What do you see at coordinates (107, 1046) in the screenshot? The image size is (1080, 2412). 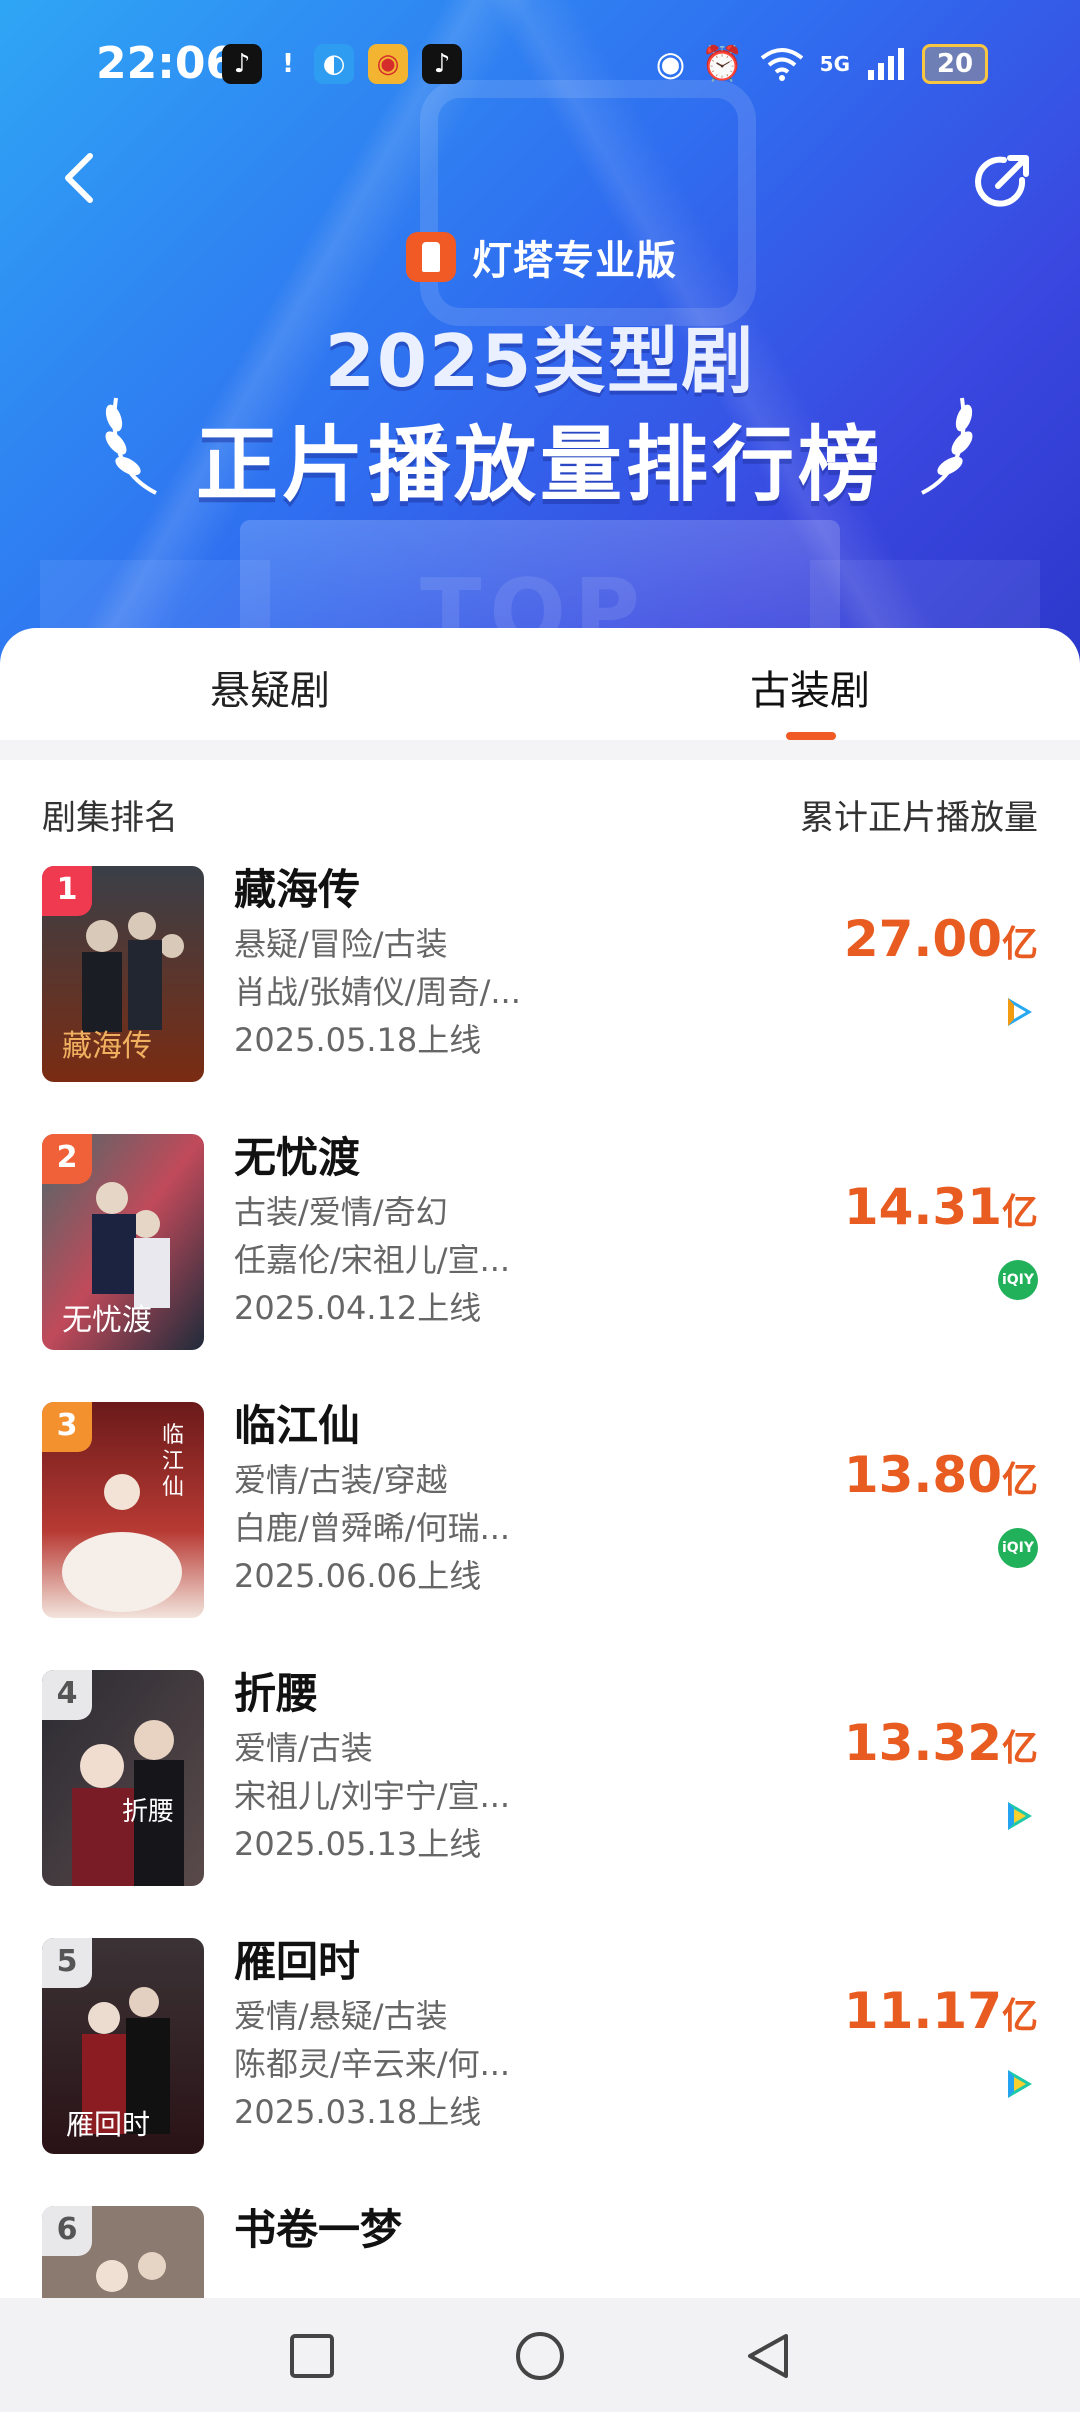 I see `svg-text: 藏海传` at bounding box center [107, 1046].